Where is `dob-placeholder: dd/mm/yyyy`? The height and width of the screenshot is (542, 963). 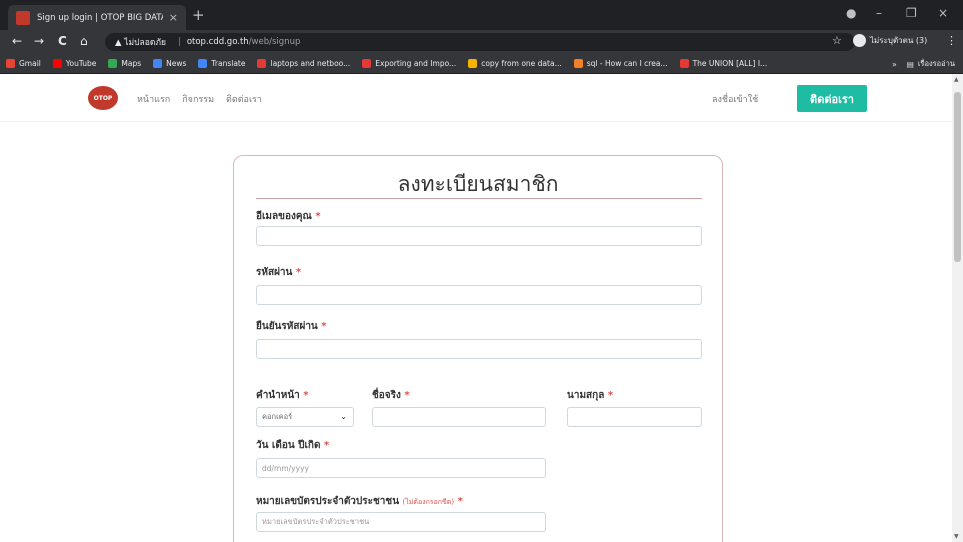
dob-placeholder: dd/mm/yyyy is located at coordinates (285, 468).